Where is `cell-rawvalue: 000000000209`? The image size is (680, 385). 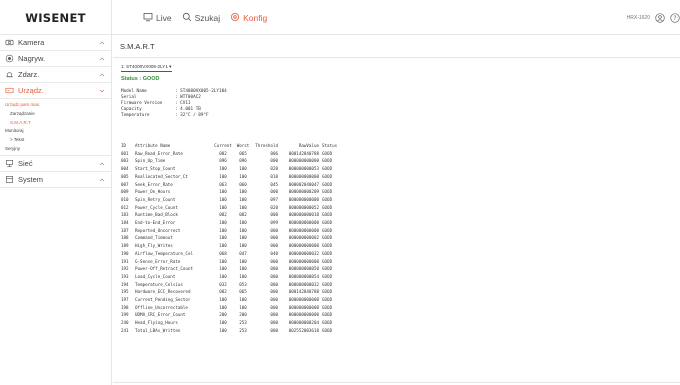 cell-rawvalue: 000000000209 is located at coordinates (303, 192).